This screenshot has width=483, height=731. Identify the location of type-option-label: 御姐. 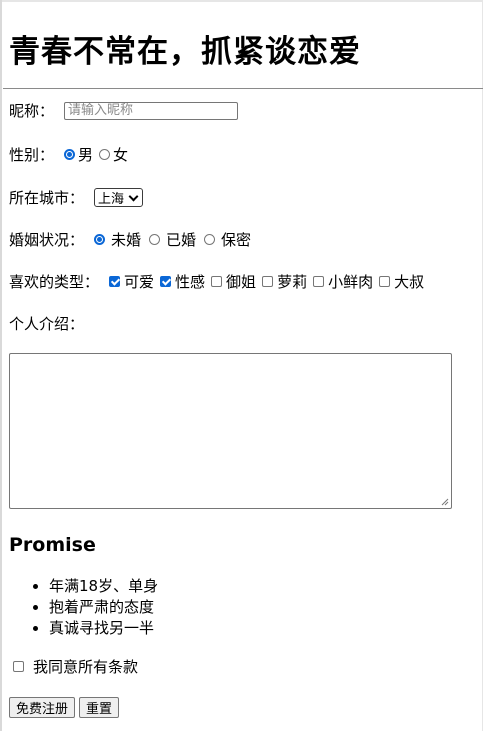
(241, 282).